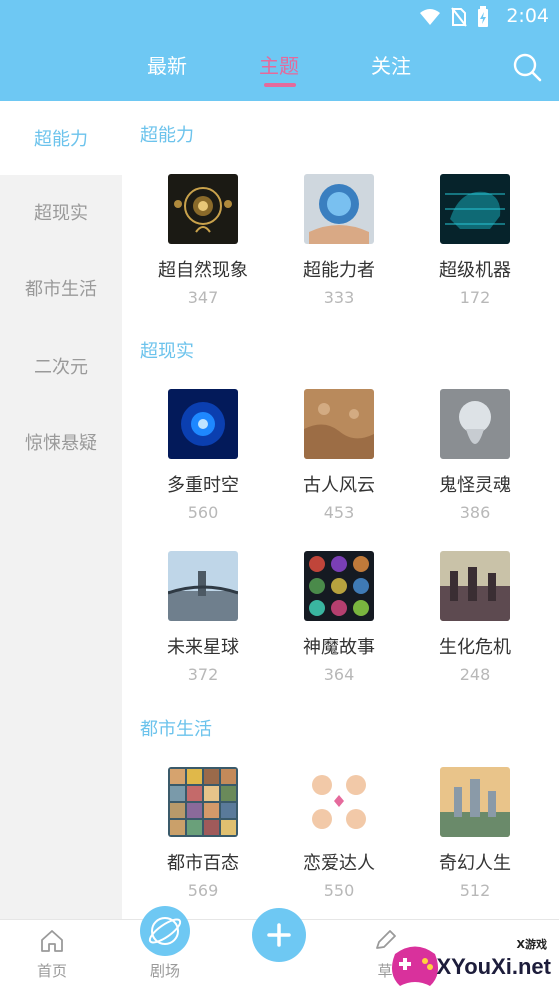  I want to click on tab-latest: 最新, so click(167, 64).